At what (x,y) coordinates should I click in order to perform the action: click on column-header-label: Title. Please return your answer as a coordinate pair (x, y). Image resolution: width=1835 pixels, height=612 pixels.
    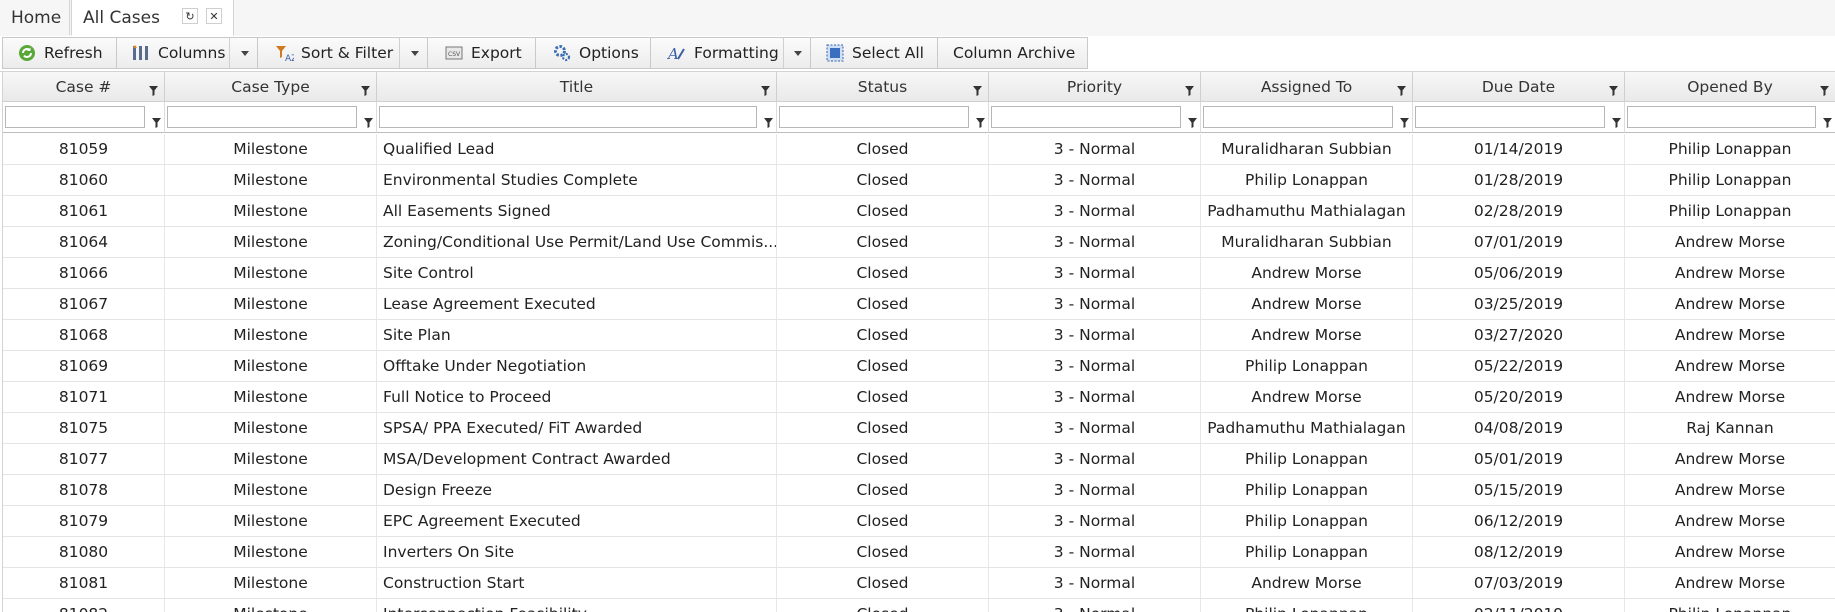
    Looking at the image, I should click on (576, 86).